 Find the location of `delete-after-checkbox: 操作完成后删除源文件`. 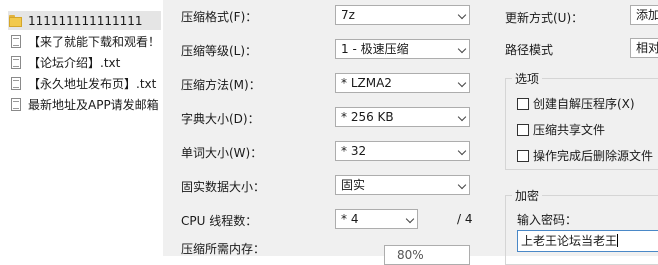

delete-after-checkbox: 操作完成后删除源文件 is located at coordinates (585, 155).